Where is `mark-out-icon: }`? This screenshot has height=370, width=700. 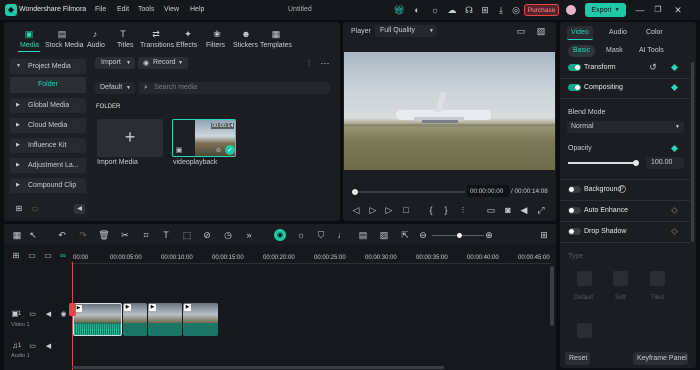
mark-out-icon: } is located at coordinates (446, 210).